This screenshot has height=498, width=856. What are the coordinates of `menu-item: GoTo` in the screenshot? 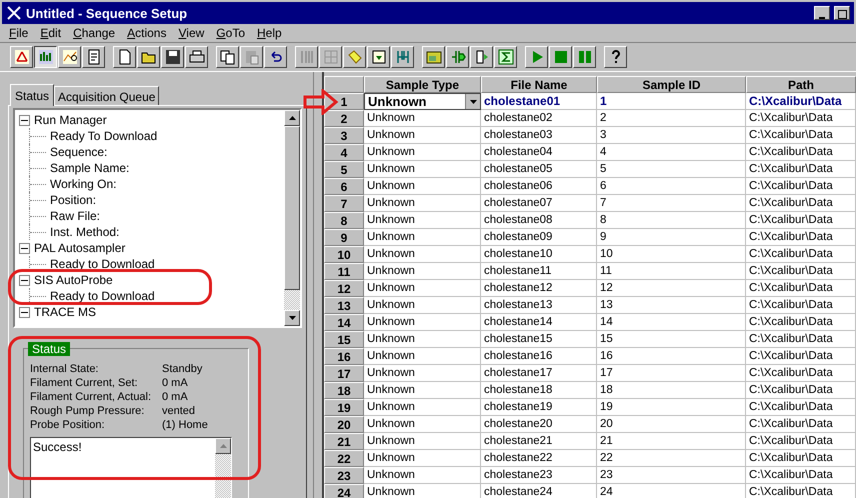 It's located at (230, 33).